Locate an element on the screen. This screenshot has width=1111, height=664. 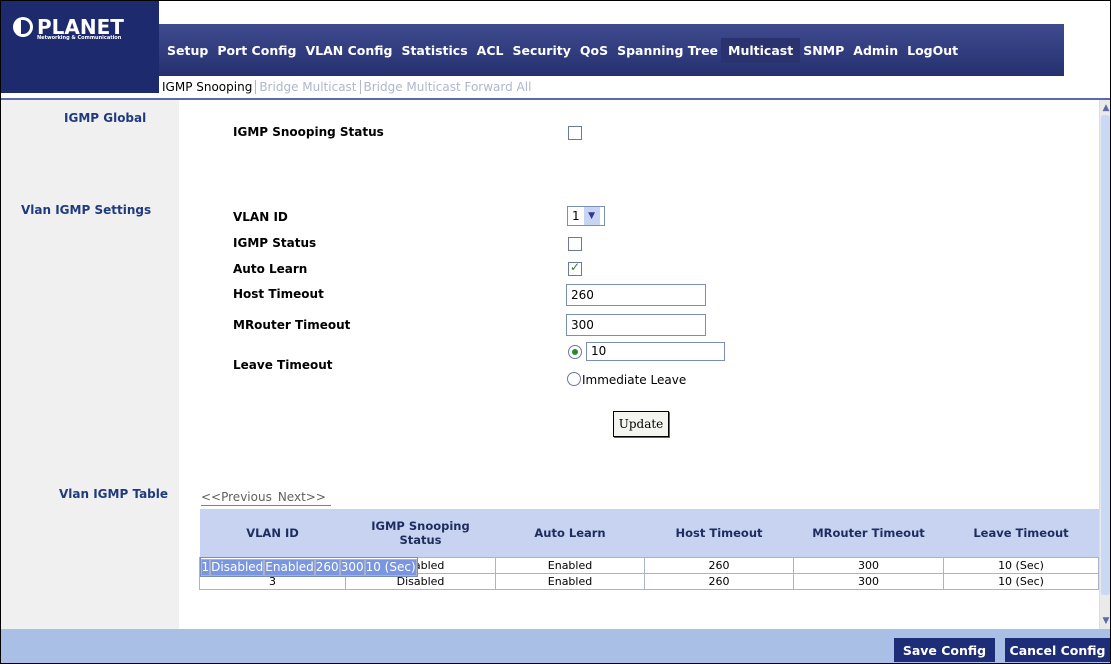
pager-underline is located at coordinates (266, 505).